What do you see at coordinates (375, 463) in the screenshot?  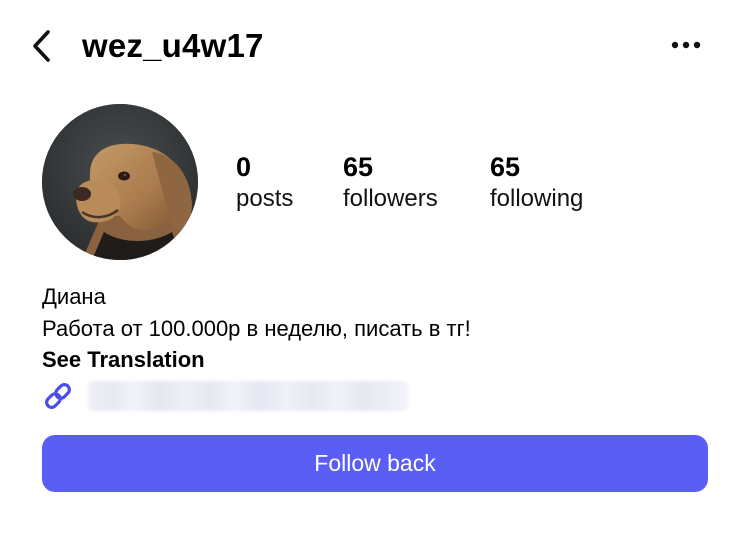 I see `follow-back-button: Follow back` at bounding box center [375, 463].